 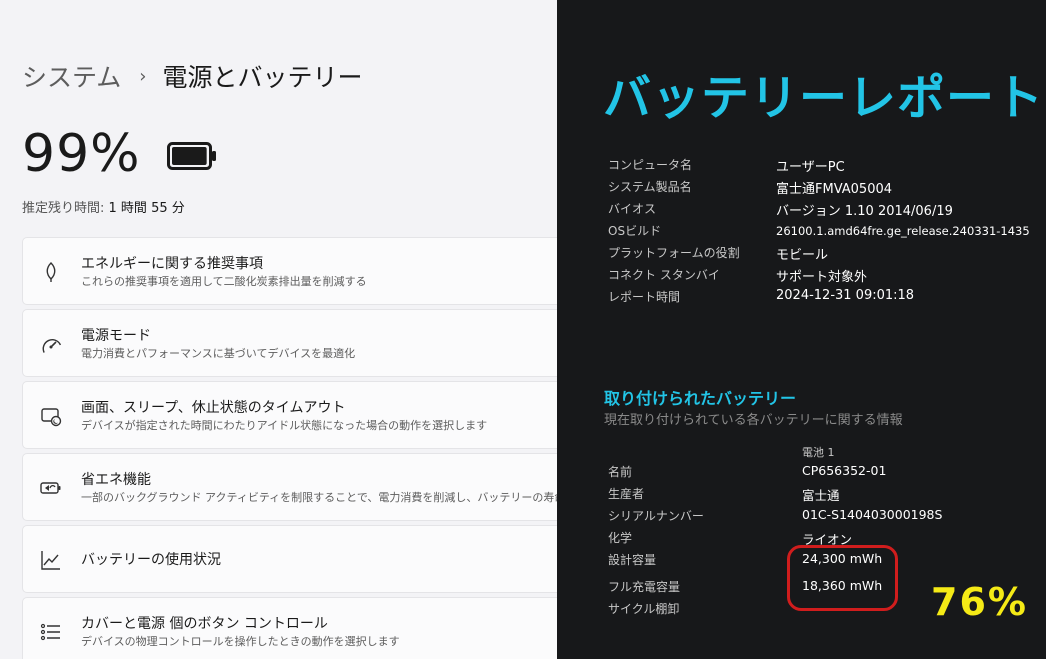 I want to click on info-value: モビール, so click(x=802, y=255).